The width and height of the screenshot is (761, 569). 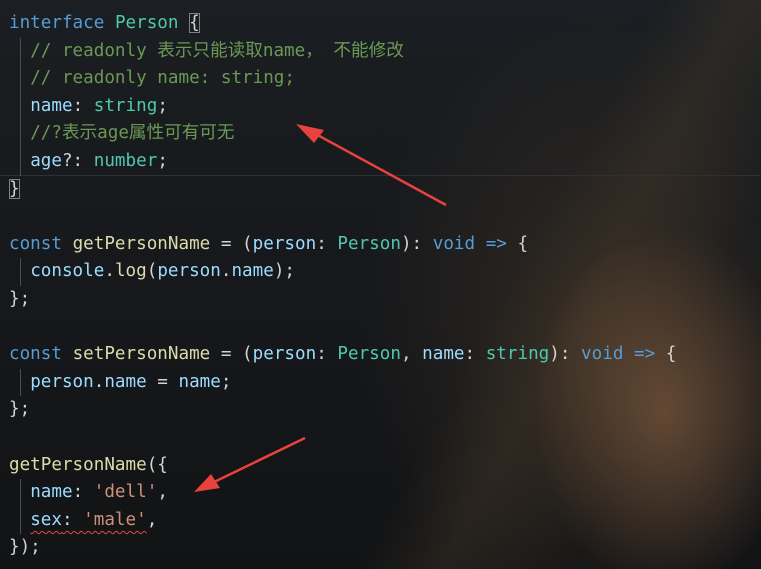 What do you see at coordinates (371, 165) in the screenshot?
I see `arrow-to-optional-comment` at bounding box center [371, 165].